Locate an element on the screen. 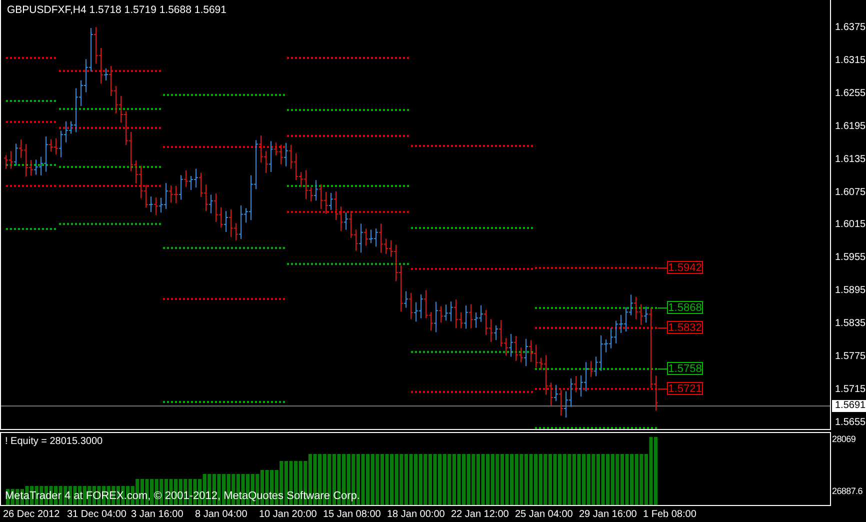 The height and width of the screenshot is (522, 866). price-level-tag: 1.5832 is located at coordinates (685, 327).